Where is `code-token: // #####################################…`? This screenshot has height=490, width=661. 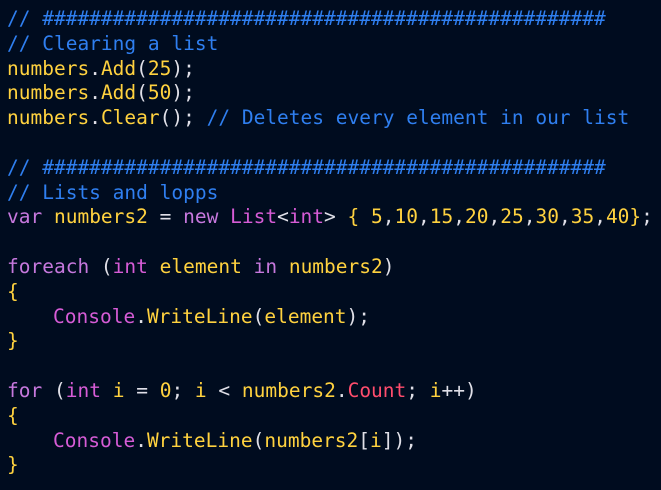 code-token: // #####################################… is located at coordinates (306, 18).